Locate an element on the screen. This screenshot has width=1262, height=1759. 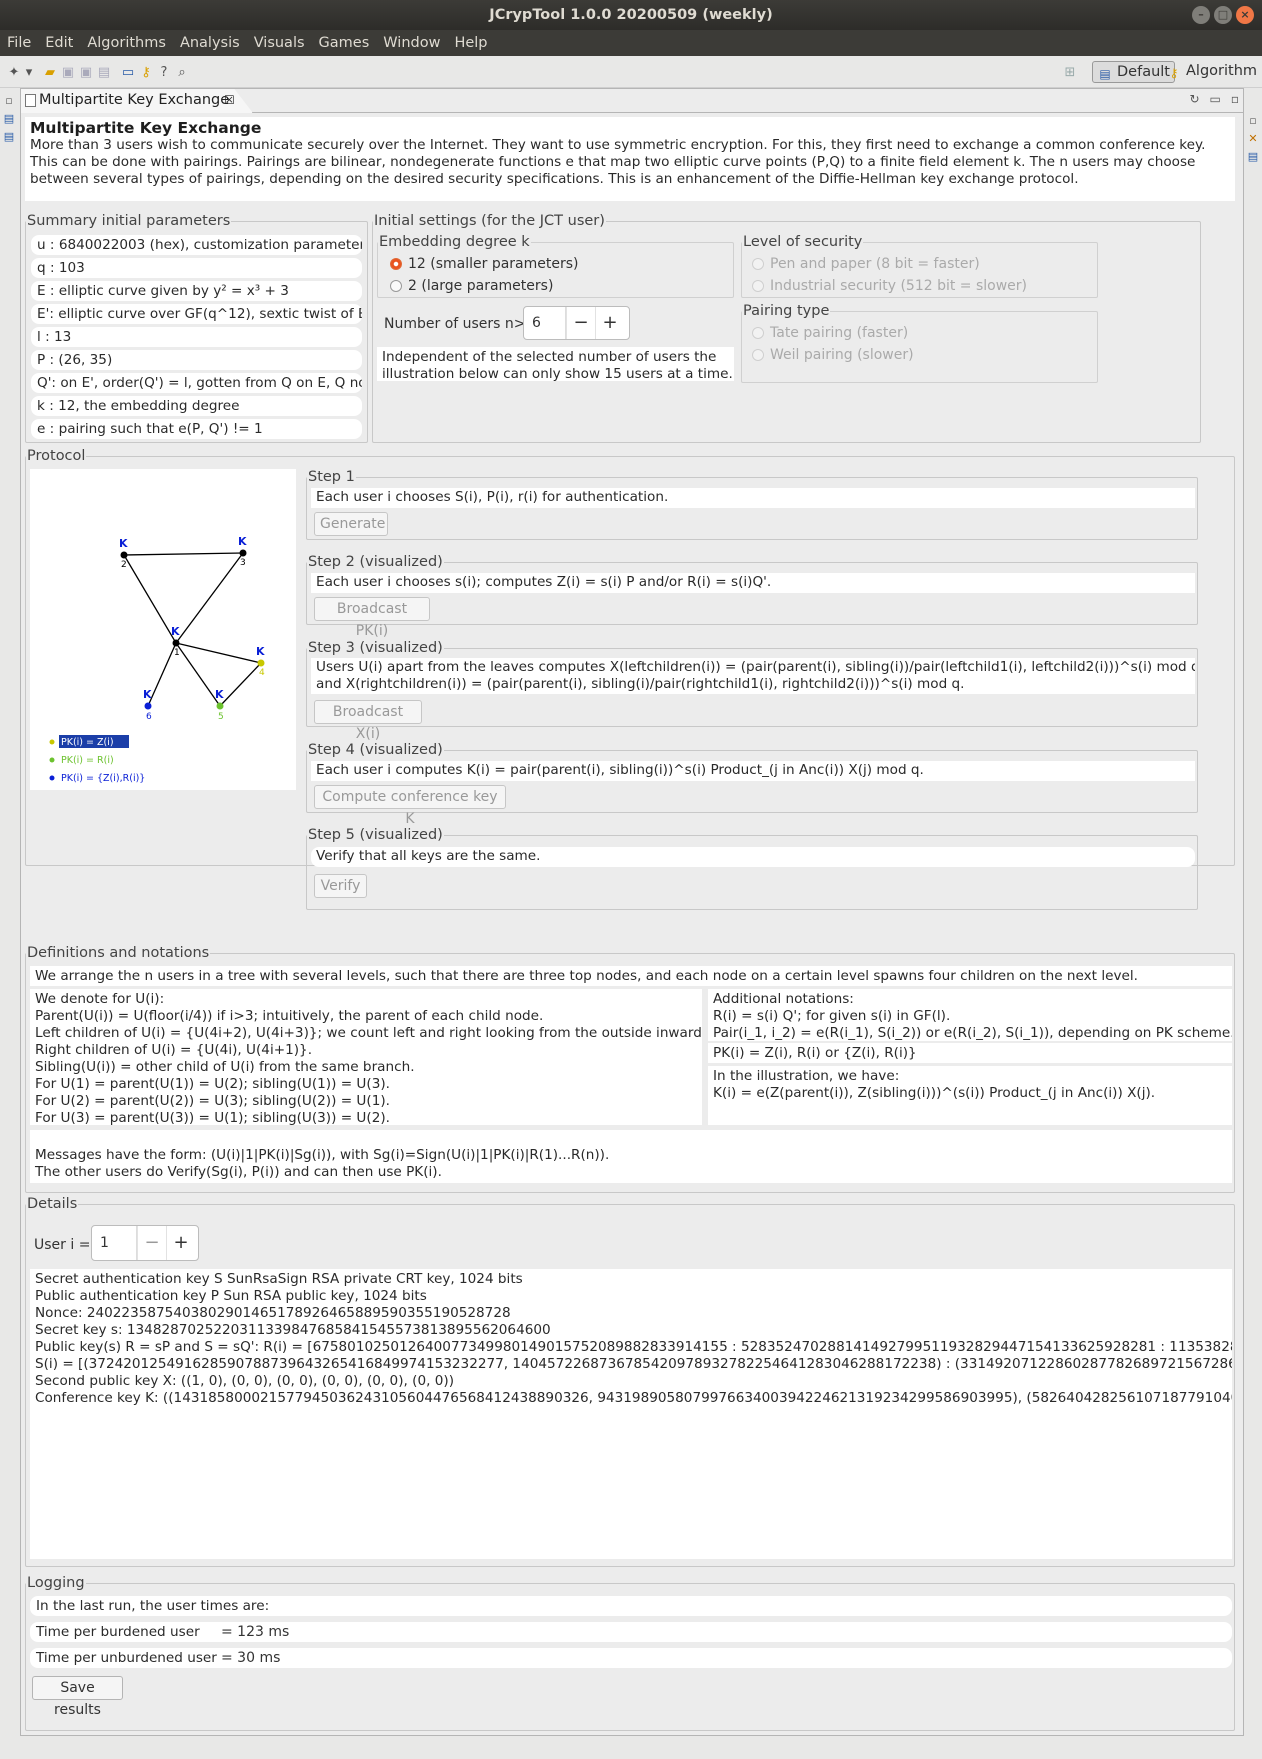
step-4-label: Step 4 (visualized) is located at coordinates (375, 750).